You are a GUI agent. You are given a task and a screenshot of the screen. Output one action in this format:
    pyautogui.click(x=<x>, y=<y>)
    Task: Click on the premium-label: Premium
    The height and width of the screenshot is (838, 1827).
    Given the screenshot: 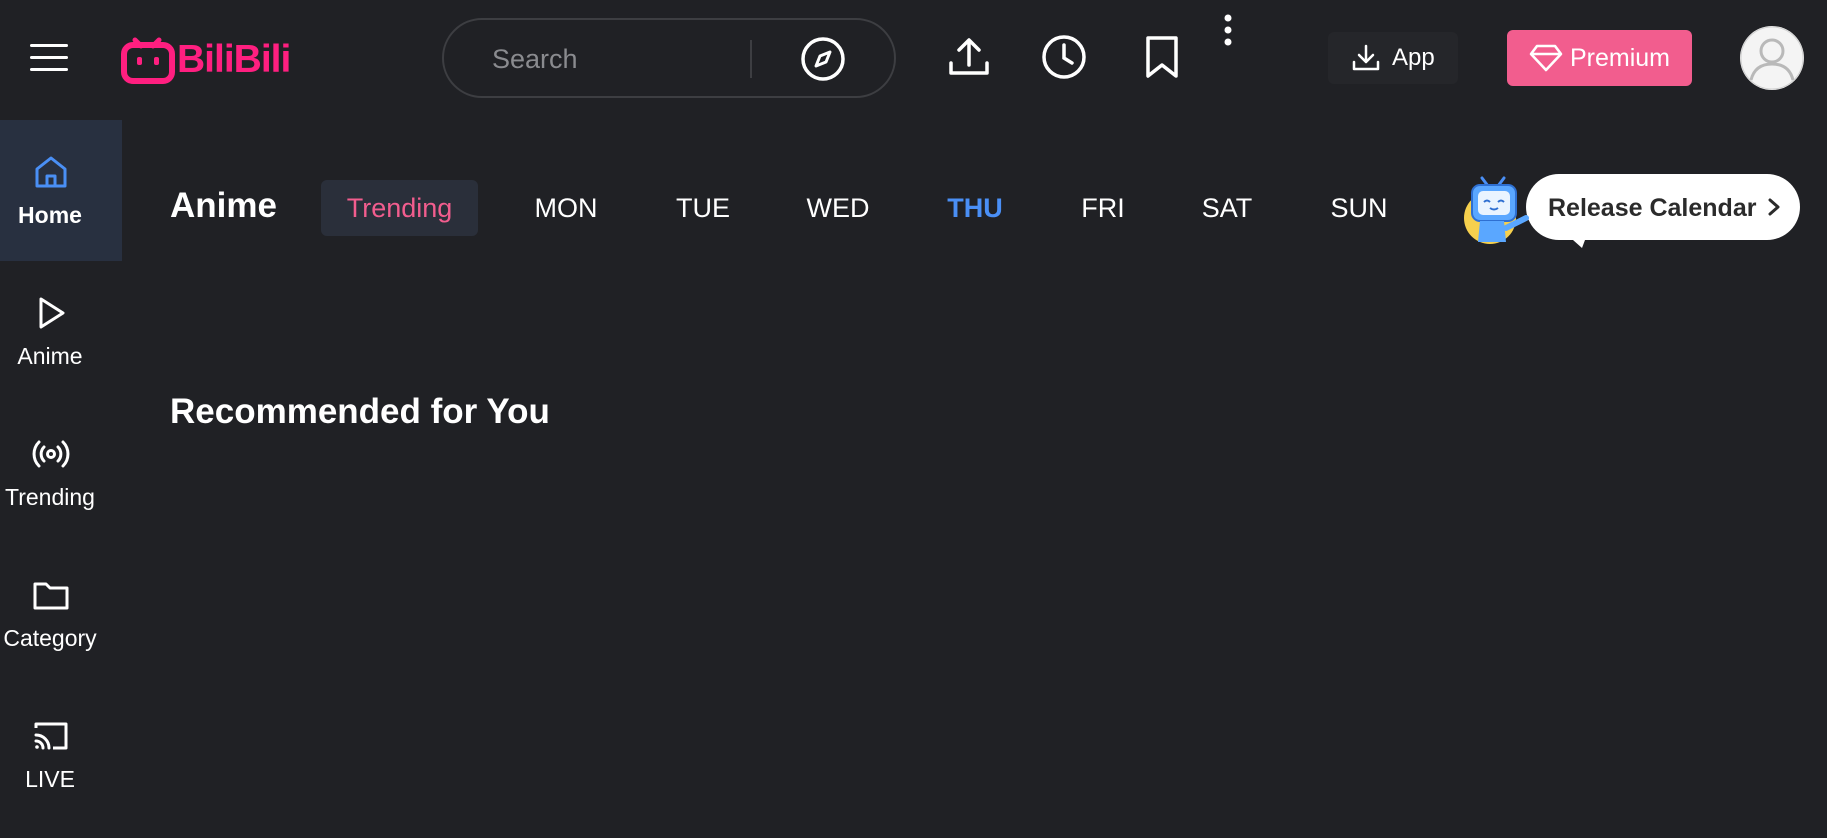 What is the action you would take?
    pyautogui.click(x=1620, y=58)
    